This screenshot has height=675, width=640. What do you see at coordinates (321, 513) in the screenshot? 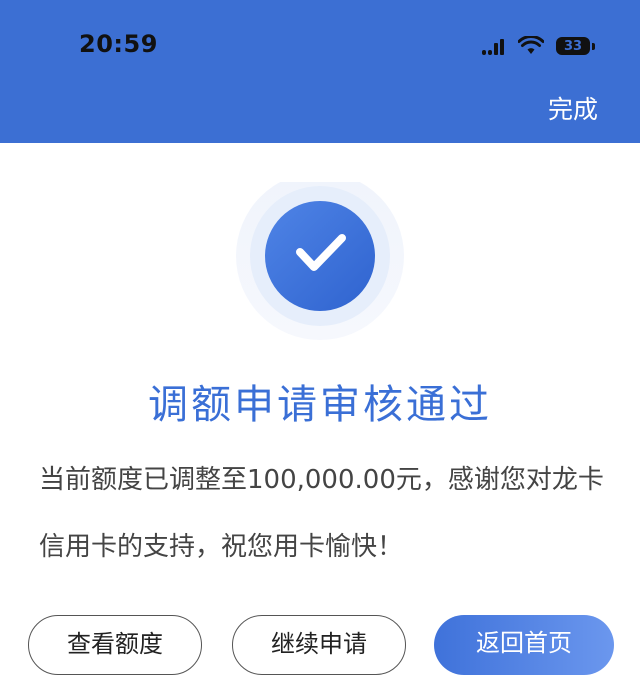
I see `result-description: 当前额度已调整至100,000.00元，感谢您对龙卡信用卡的支持，祝您用卡愉快！` at bounding box center [321, 513].